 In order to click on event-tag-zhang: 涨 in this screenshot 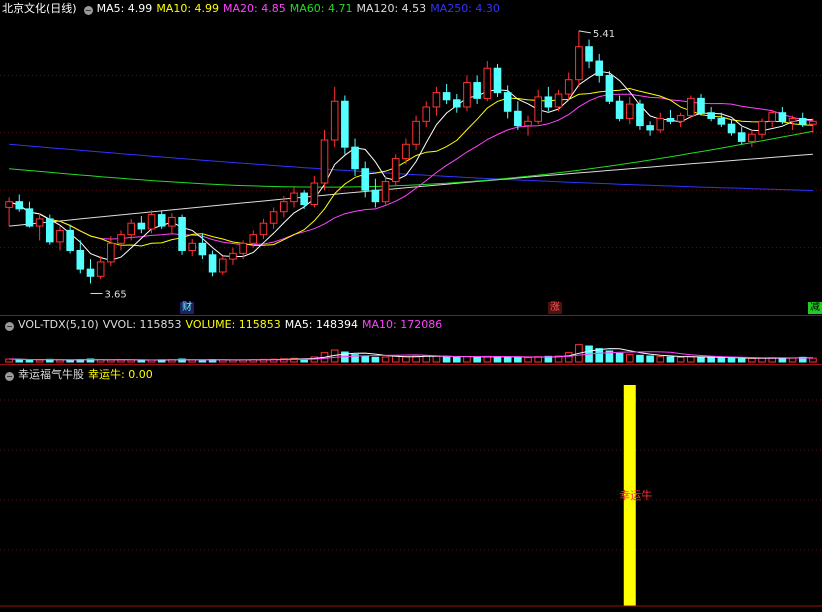, I will do `click(555, 308)`.